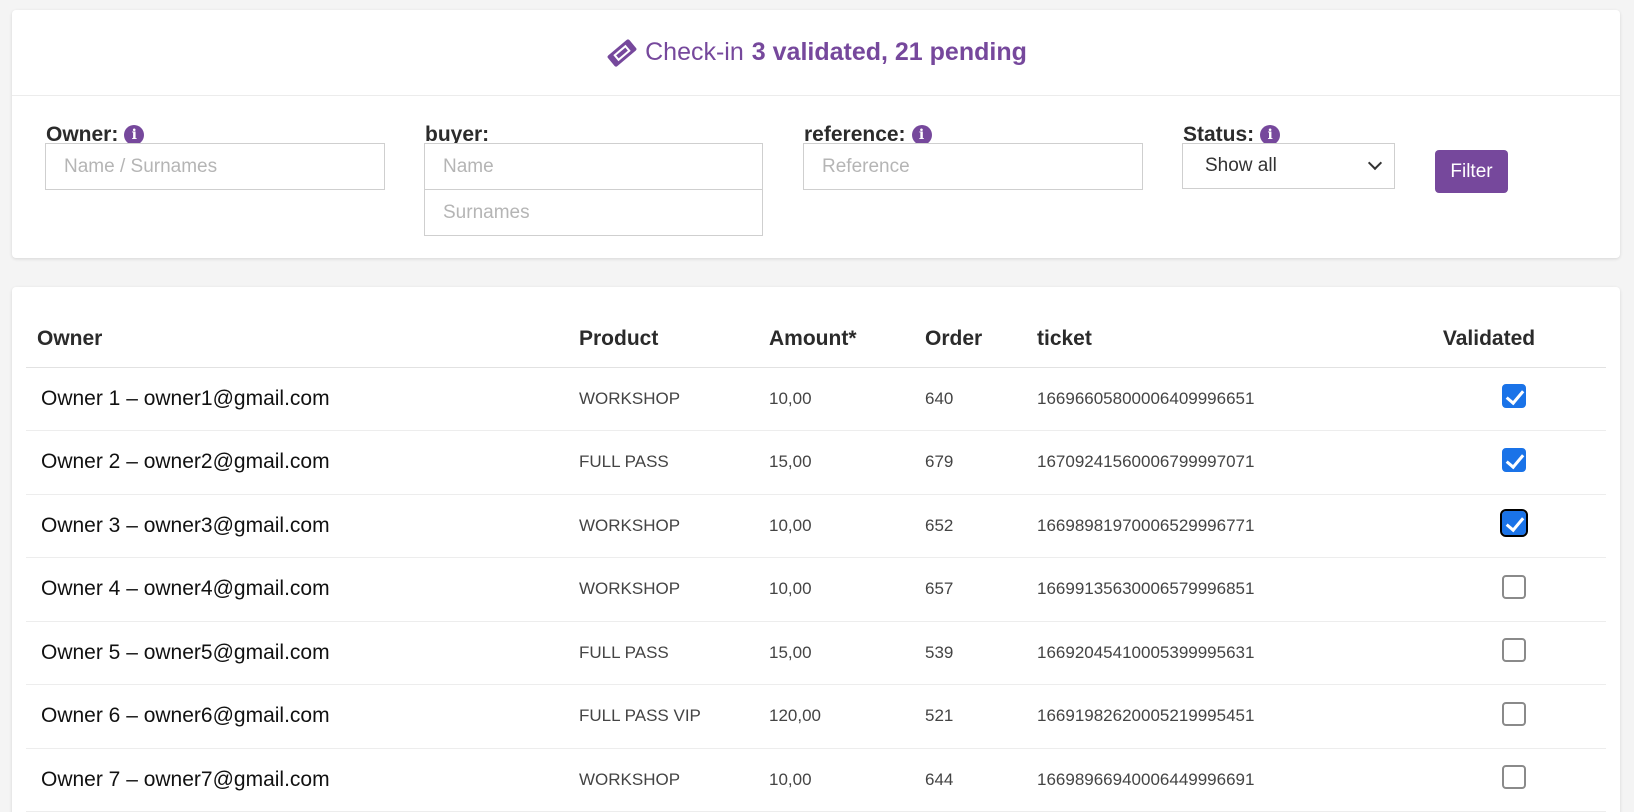 This screenshot has height=812, width=1634. Describe the element at coordinates (1204, 462) in the screenshot. I see `ticket-cell: 16709241560006799997071` at that location.